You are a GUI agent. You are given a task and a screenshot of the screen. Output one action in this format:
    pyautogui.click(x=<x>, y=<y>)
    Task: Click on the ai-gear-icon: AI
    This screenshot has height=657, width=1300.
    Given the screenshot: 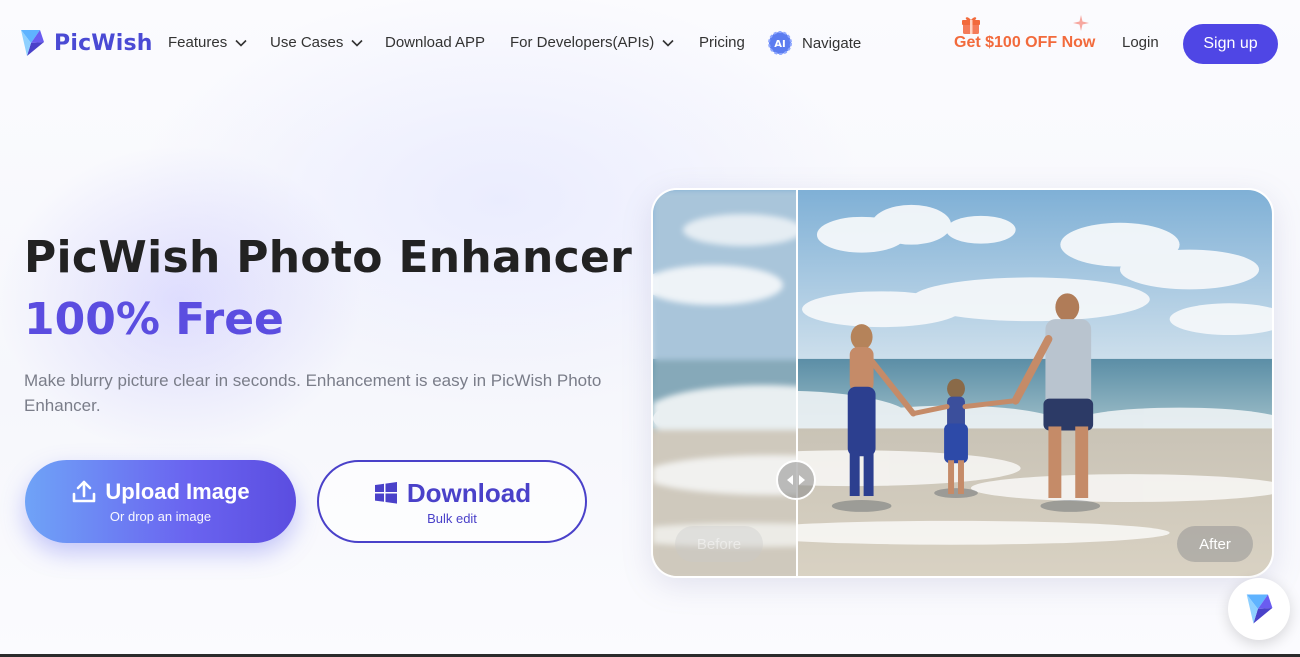 What is the action you would take?
    pyautogui.click(x=780, y=43)
    